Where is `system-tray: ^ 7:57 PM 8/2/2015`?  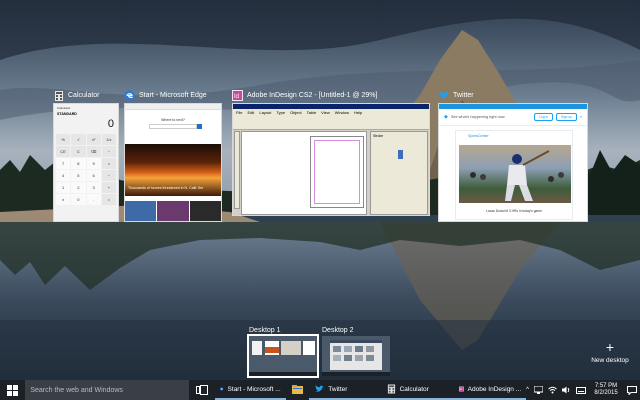
system-tray: ^ 7:57 PM 8/2/2015 is located at coordinates (583, 390).